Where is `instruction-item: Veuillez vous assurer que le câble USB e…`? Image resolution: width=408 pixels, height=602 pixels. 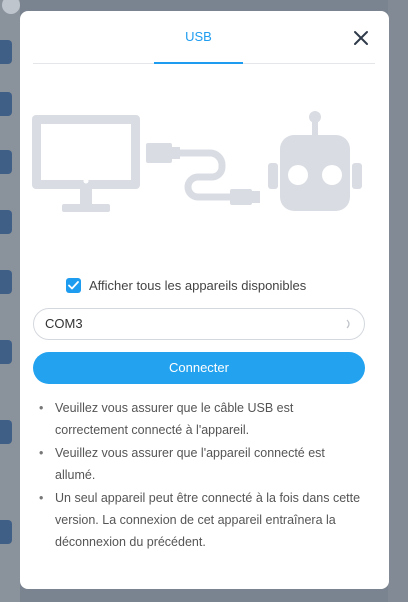
instruction-item: Veuillez vous assurer que le câble USB e… is located at coordinates (198, 419).